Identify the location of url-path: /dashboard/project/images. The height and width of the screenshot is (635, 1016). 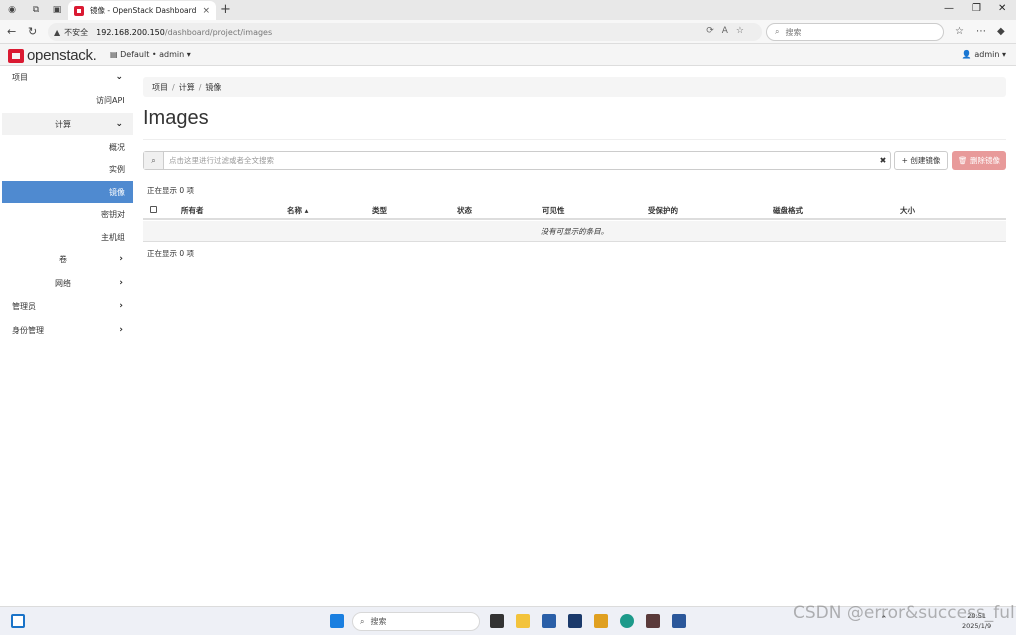
(218, 32).